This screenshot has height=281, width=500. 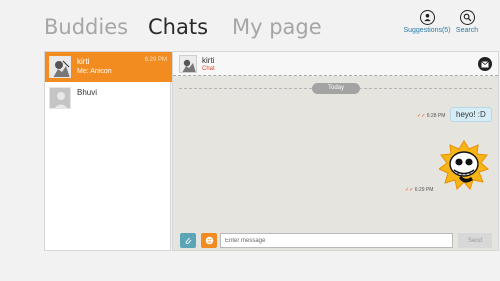 I want to click on sticker-image, so click(x=463, y=165).